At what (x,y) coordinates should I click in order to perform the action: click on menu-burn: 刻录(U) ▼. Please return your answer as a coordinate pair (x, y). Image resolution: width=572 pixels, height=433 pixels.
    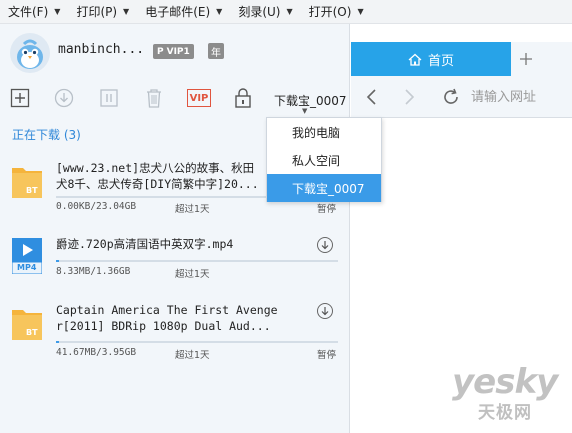
    Looking at the image, I should click on (265, 12).